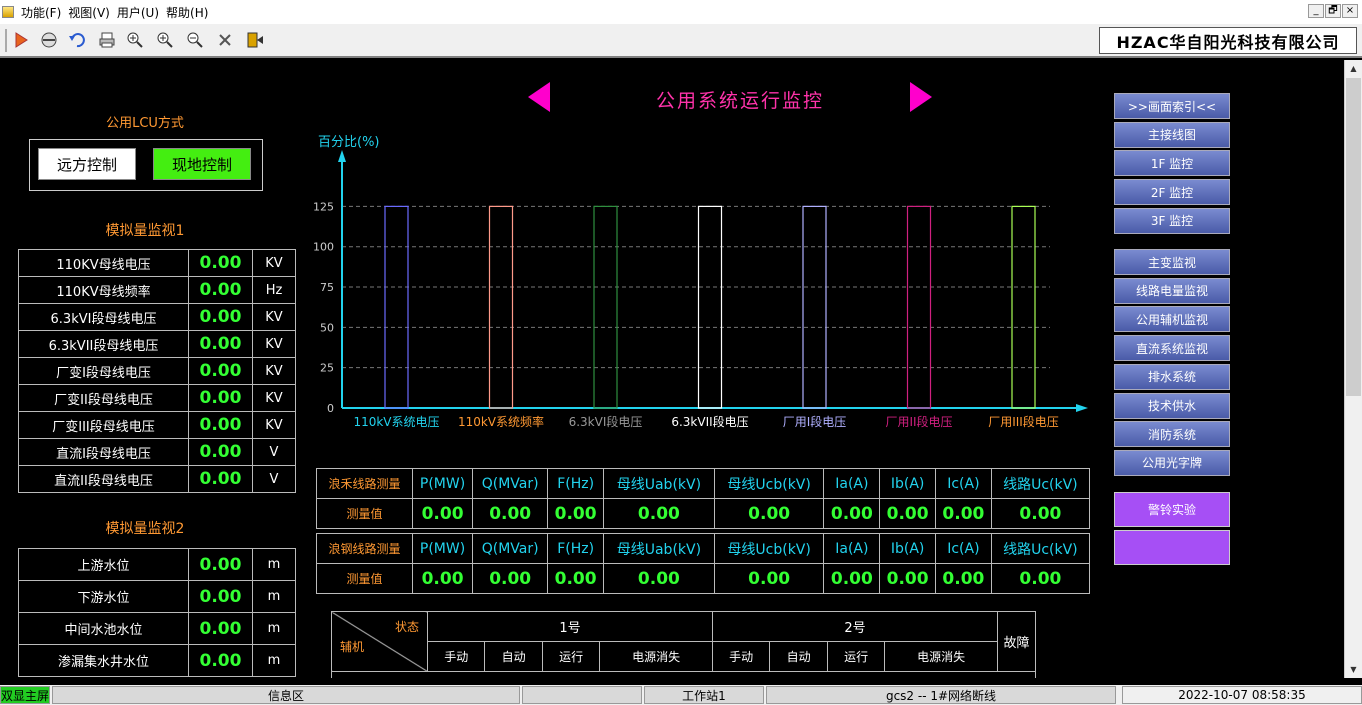 The image size is (1362, 705). I want to click on prev-page-arrow-icon, so click(539, 97).